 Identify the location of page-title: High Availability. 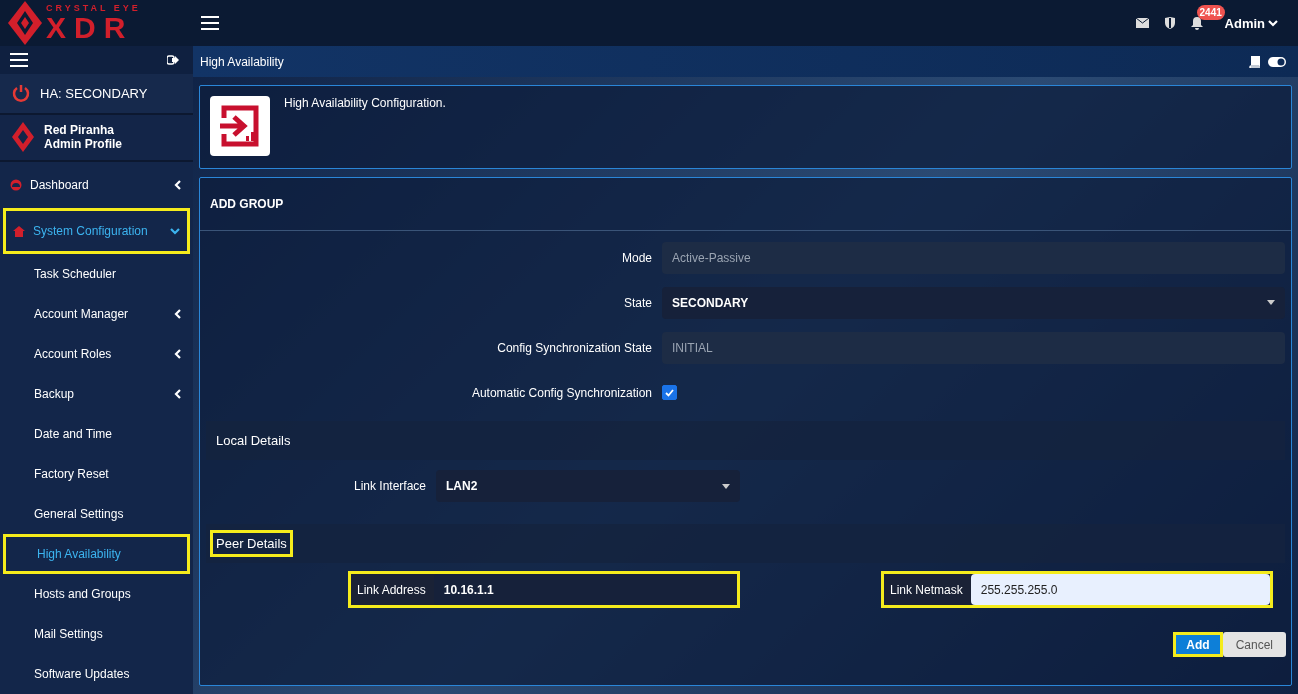
(242, 61).